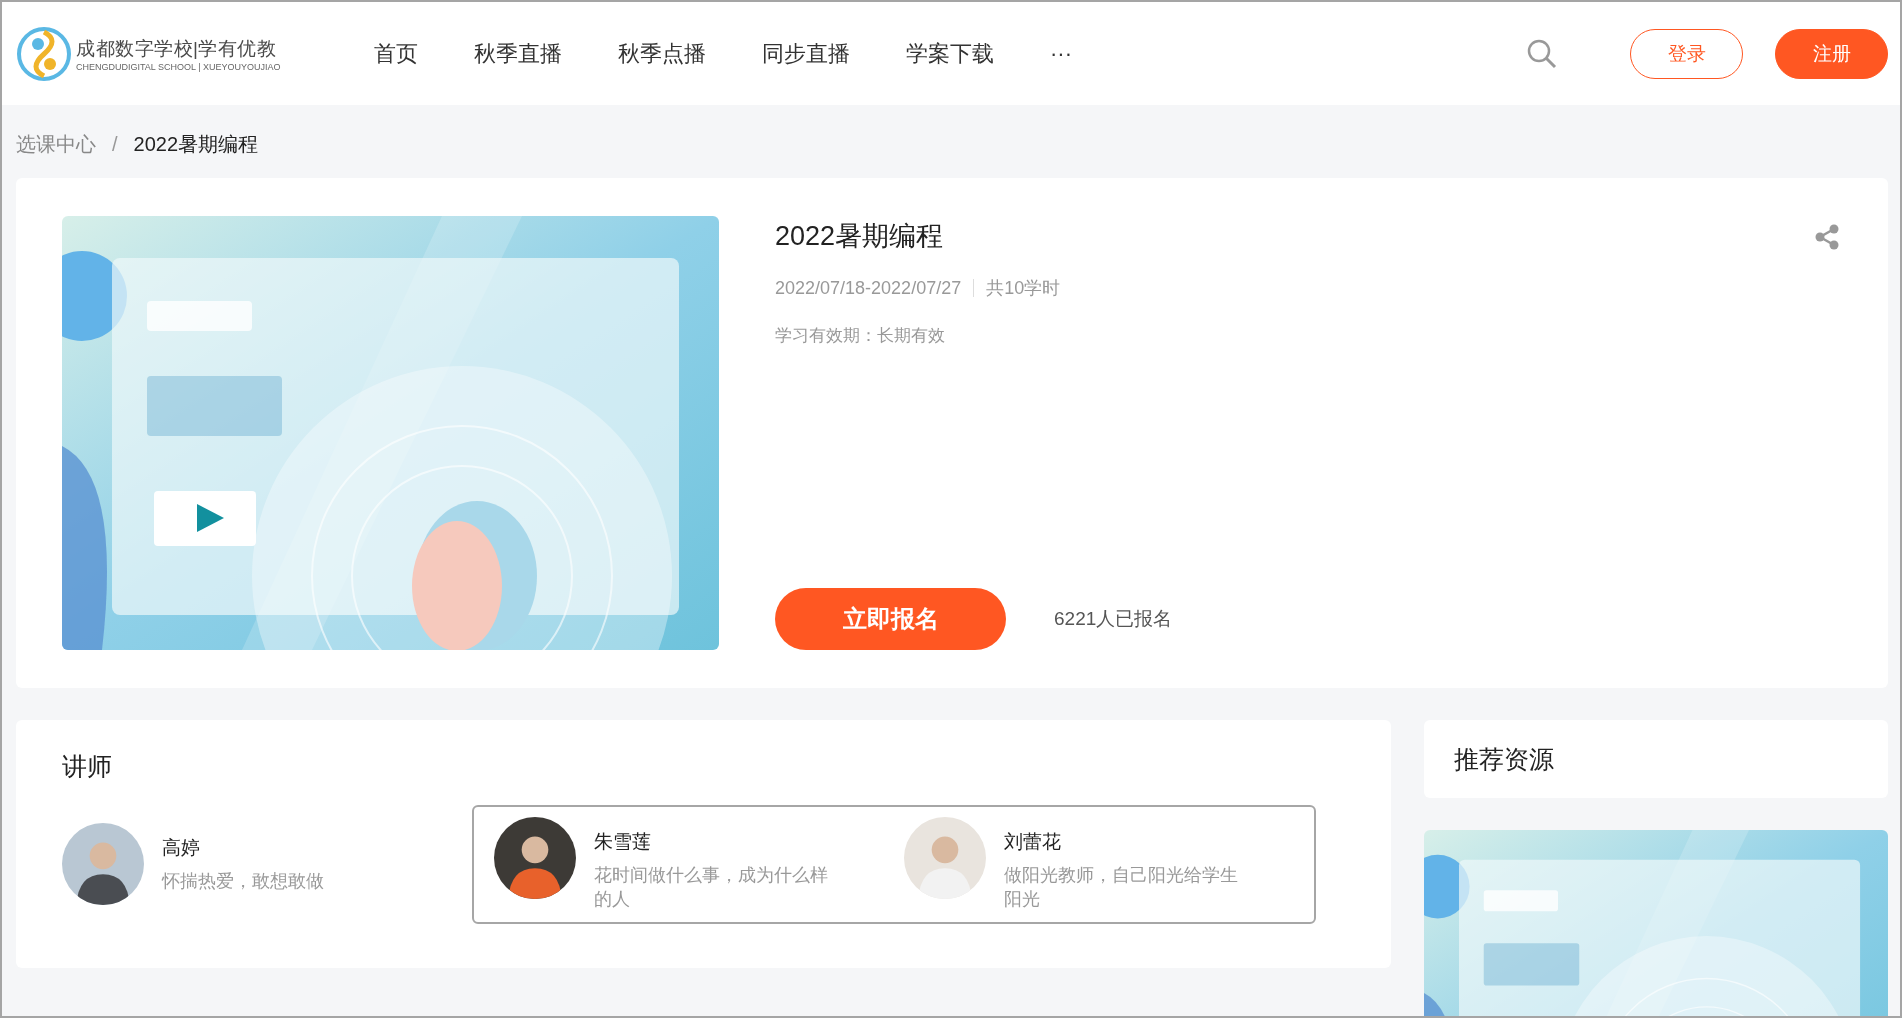  Describe the element at coordinates (87, 766) in the screenshot. I see `section-title: 讲师` at that location.